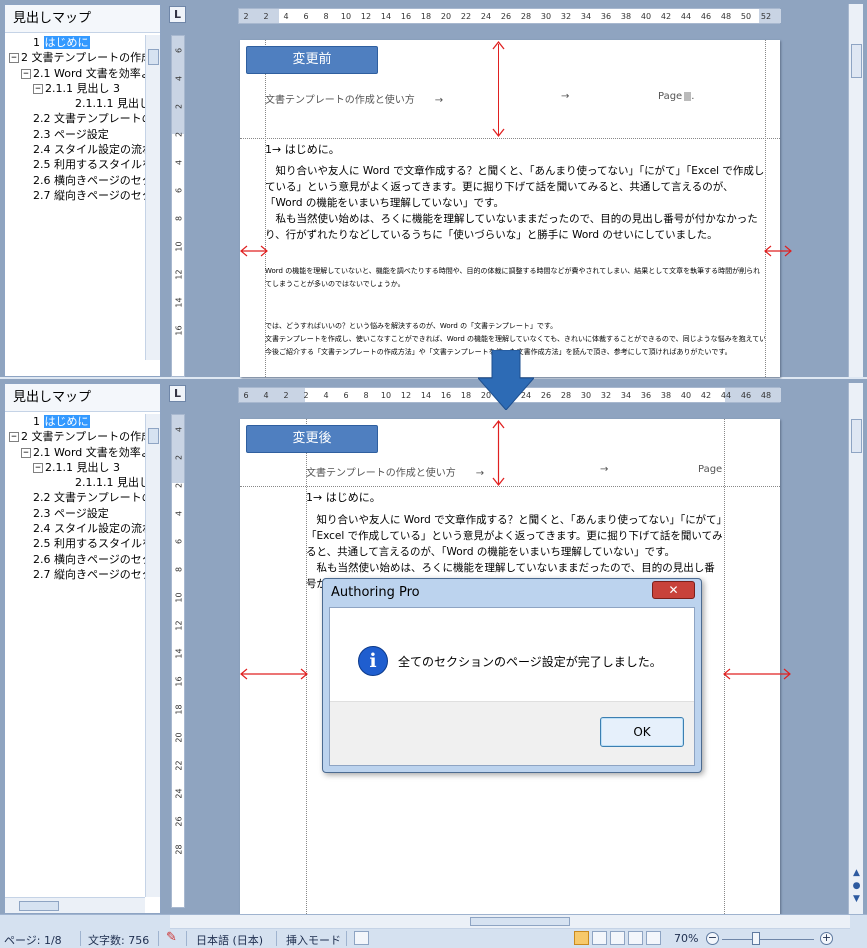 The height and width of the screenshot is (948, 867). Describe the element at coordinates (366, 16) in the screenshot. I see `ruler-tick-label: 12` at that location.